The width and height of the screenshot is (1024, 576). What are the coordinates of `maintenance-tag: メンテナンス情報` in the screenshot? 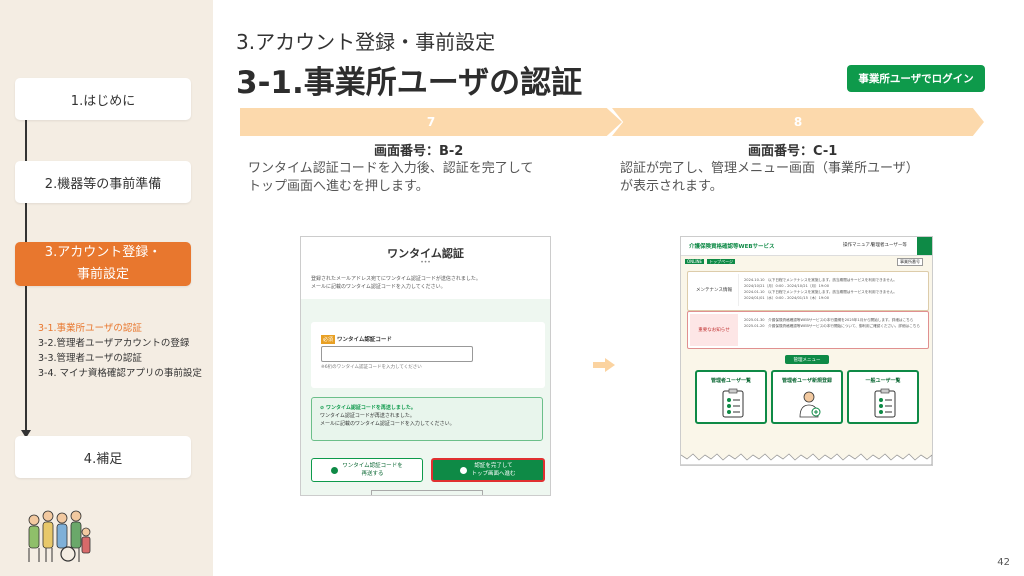 It's located at (714, 290).